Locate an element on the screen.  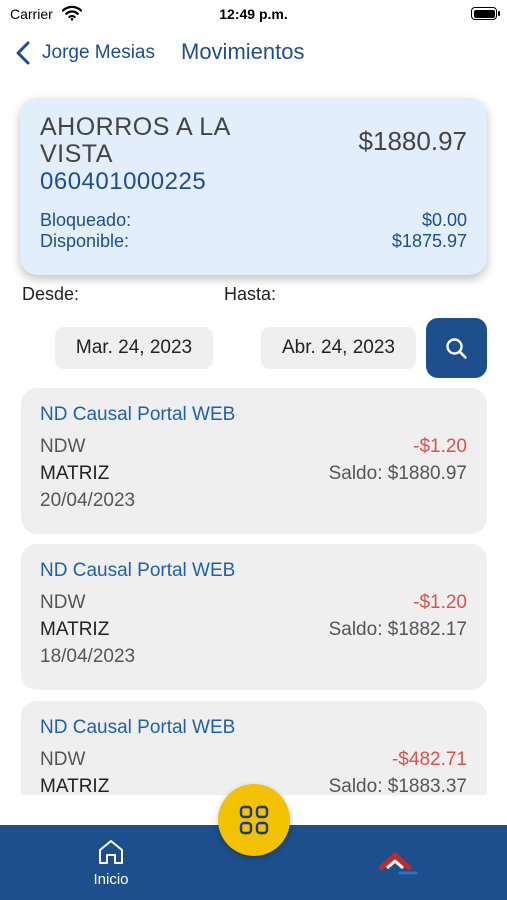
page-title: Movimientos is located at coordinates (243, 51).